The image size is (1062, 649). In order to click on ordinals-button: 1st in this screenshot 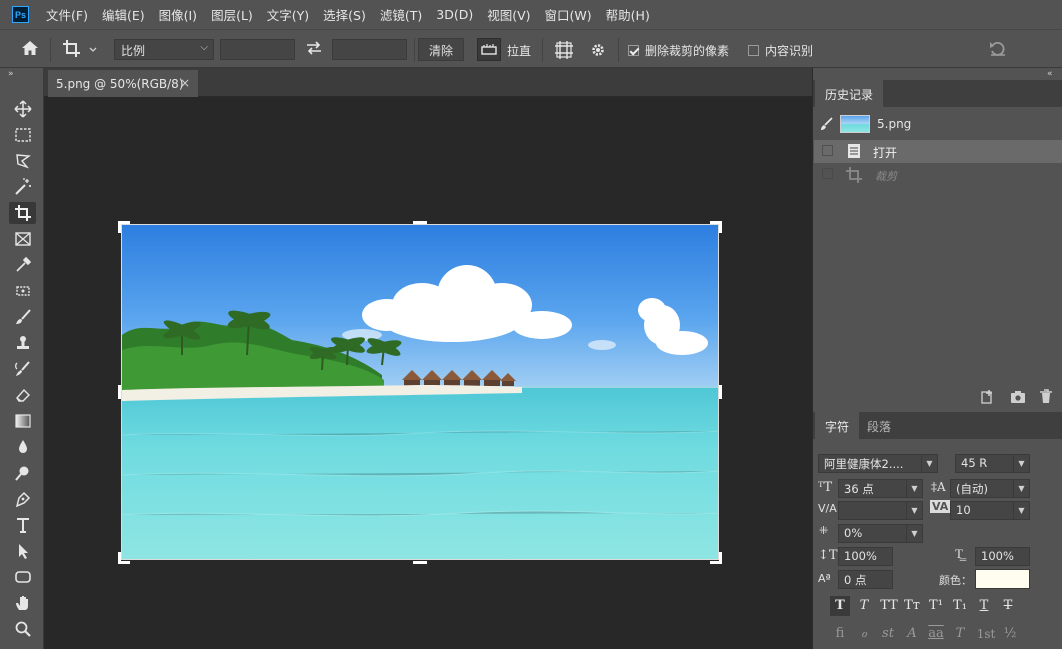, I will do `click(986, 634)`.